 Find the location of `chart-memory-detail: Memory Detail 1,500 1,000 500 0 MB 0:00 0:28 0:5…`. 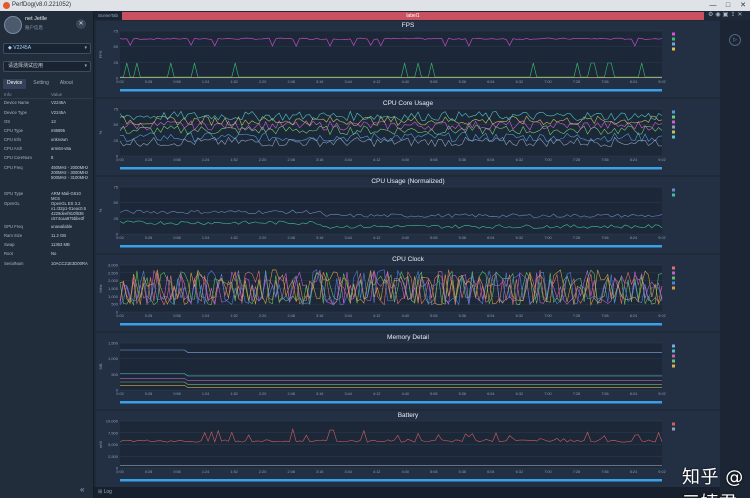

chart-memory-detail: Memory Detail 1,500 1,000 500 0 MB 0:00 0:28 0:5… is located at coordinates (408, 371).